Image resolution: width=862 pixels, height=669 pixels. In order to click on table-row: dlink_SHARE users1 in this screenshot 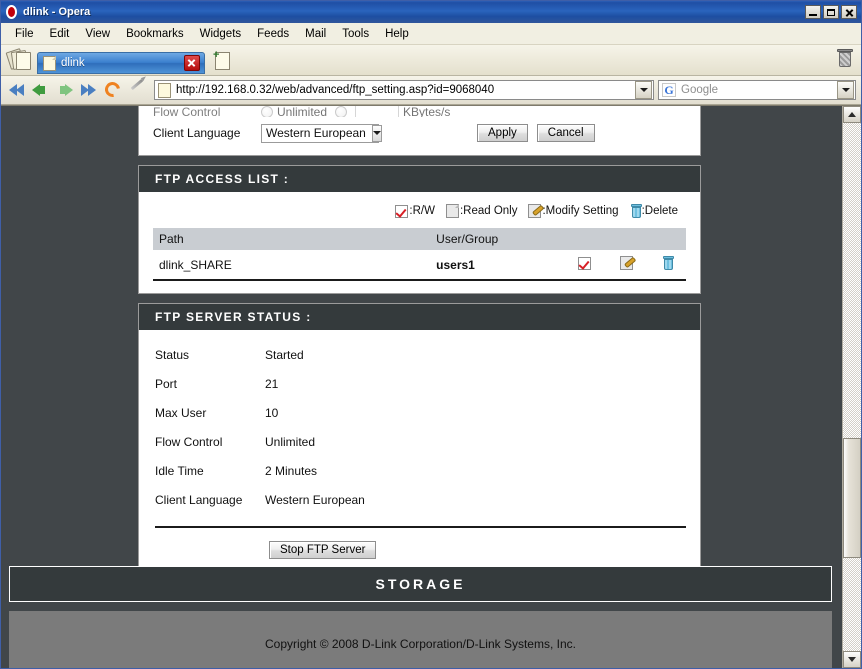, I will do `click(419, 265)`.